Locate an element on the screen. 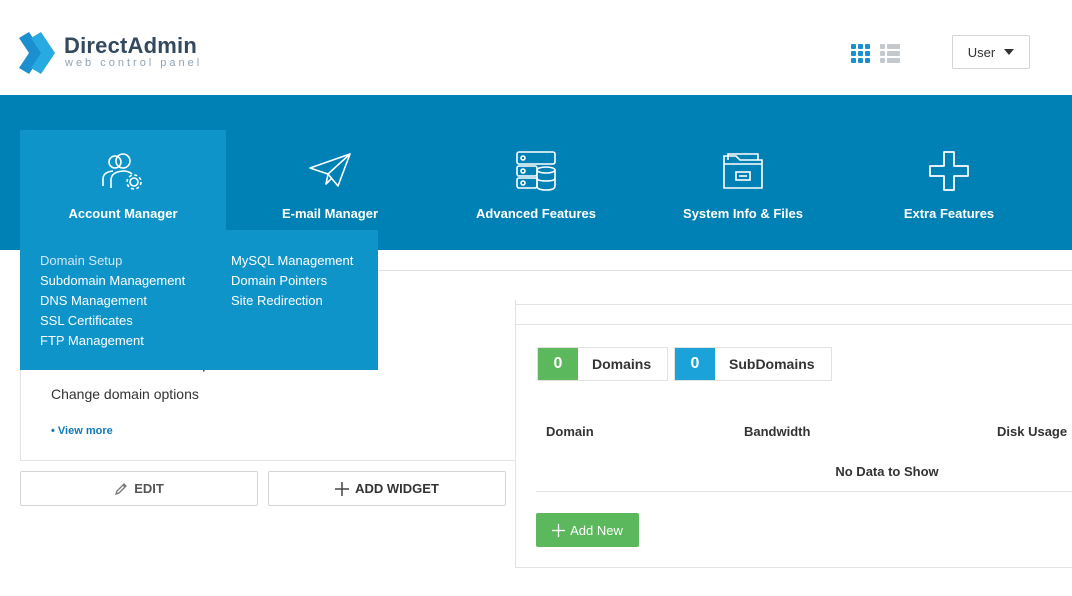 The width and height of the screenshot is (1072, 596). dropdown-link-subdomain-management: Subdomain Management is located at coordinates (112, 283).